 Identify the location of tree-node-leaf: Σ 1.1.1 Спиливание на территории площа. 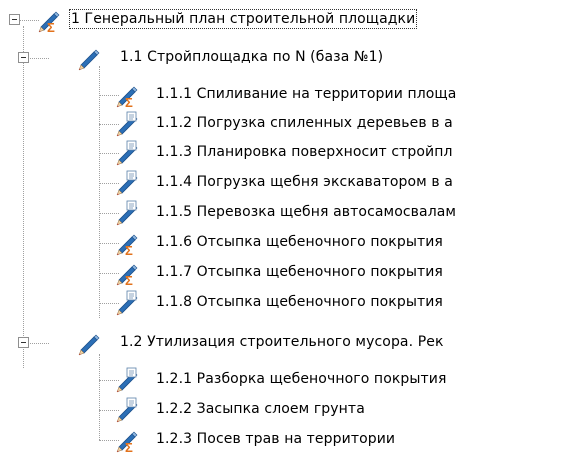
(282, 95).